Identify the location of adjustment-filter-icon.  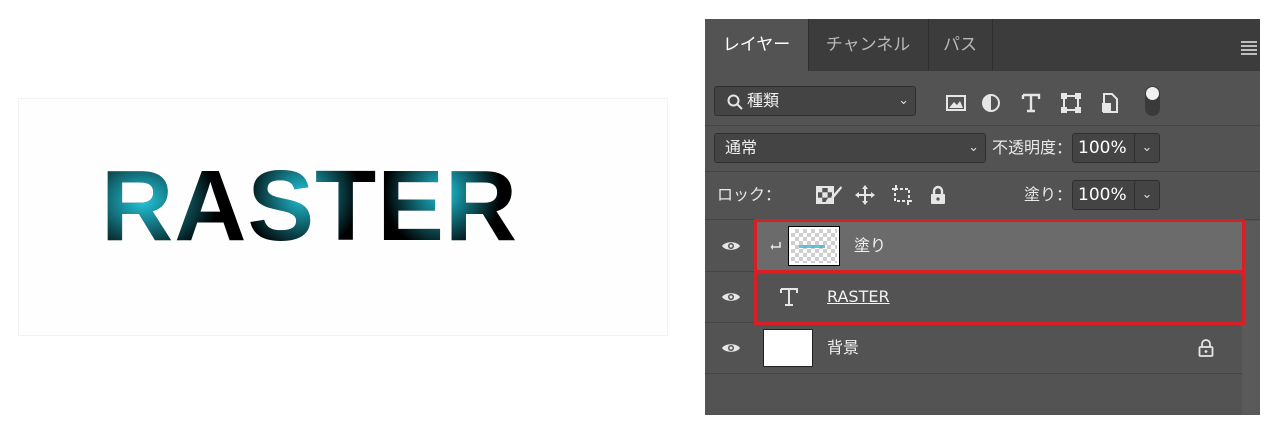
(991, 103).